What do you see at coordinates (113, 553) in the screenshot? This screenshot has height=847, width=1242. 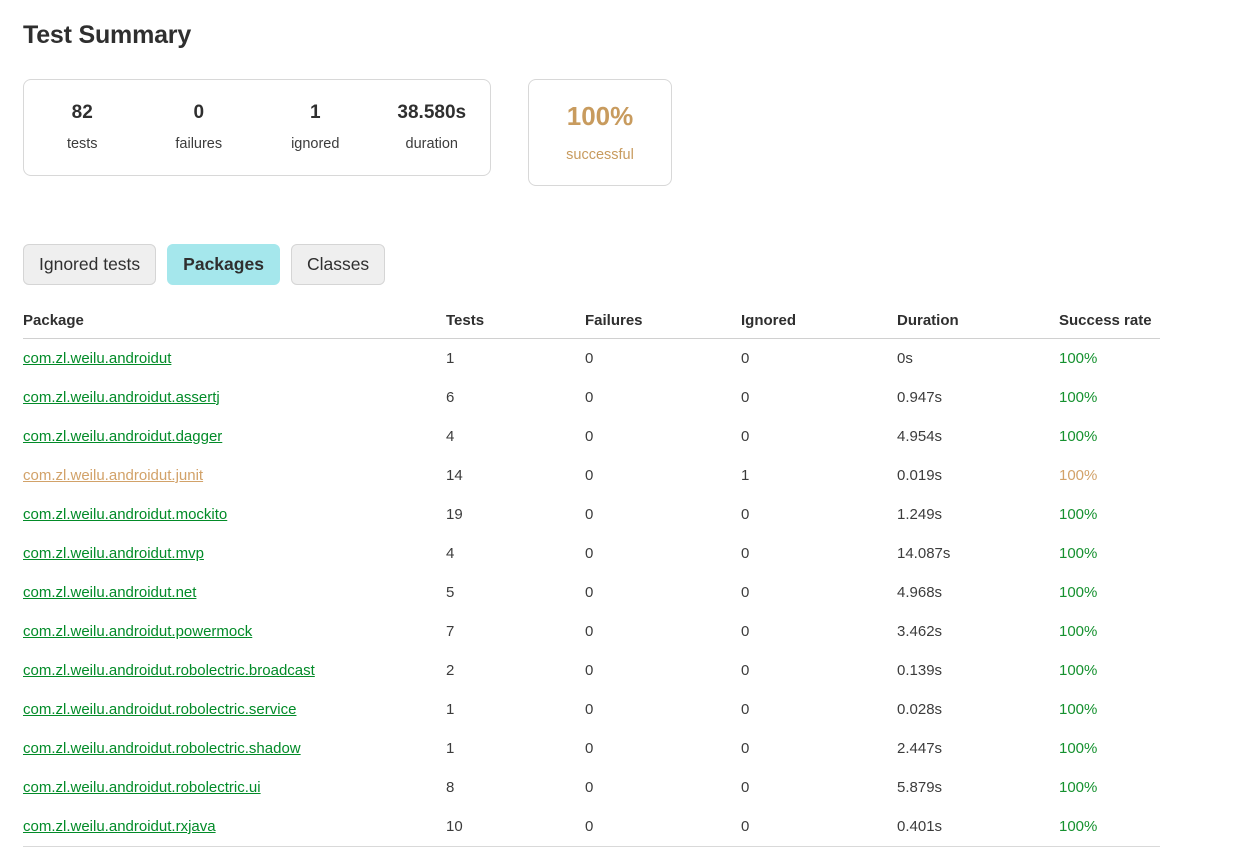 I see `package-link: com.zl.weilu.androidut.mvp` at bounding box center [113, 553].